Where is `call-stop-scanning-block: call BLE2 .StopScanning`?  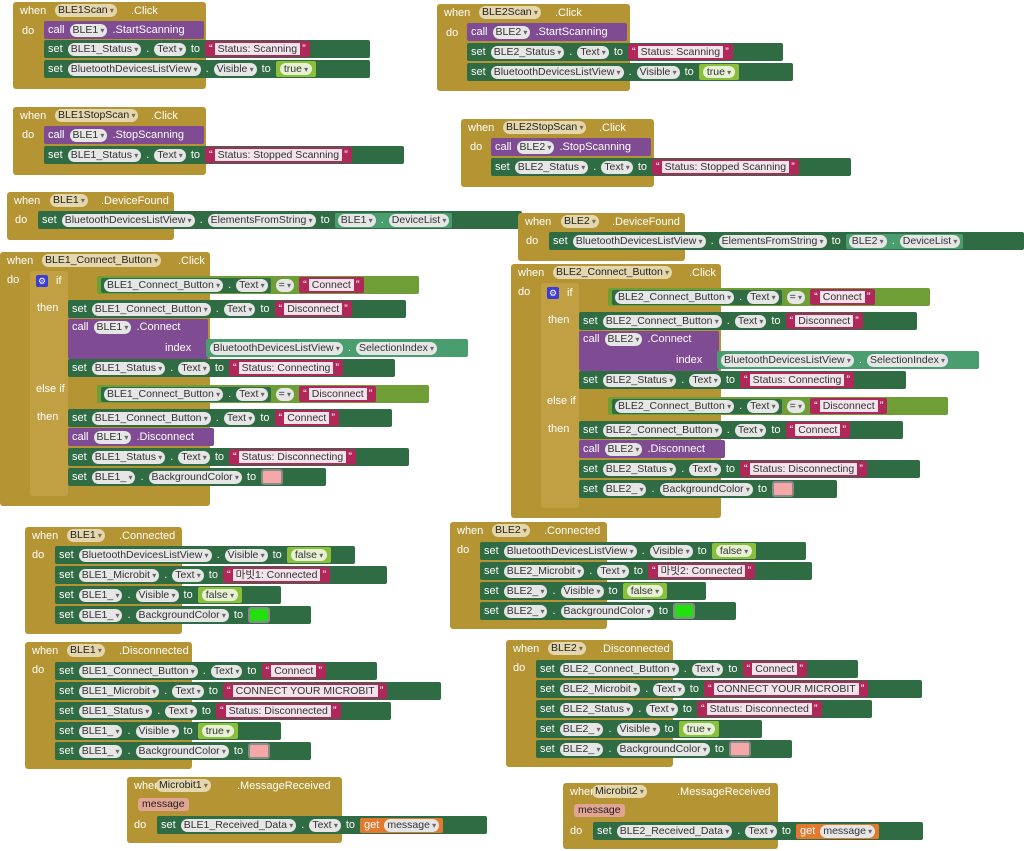
call-stop-scanning-block: call BLE2 .StopScanning is located at coordinates (571, 147).